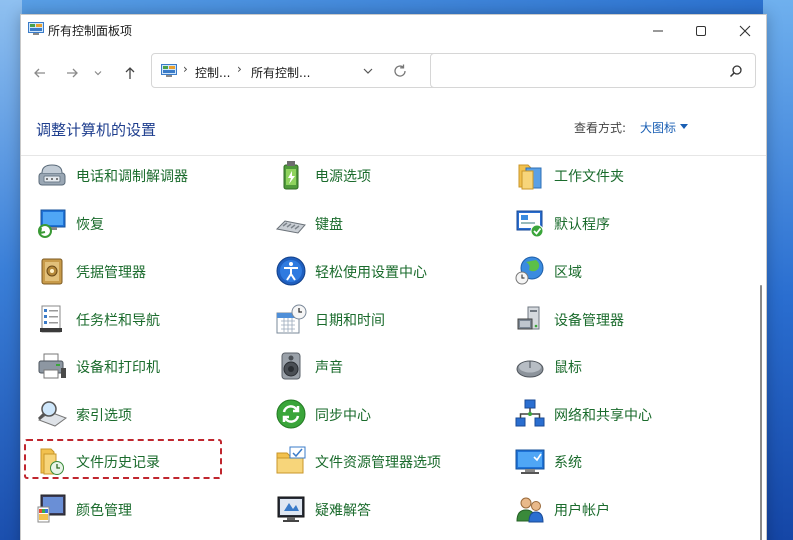  I want to click on window-title: 所有控制面板项, so click(90, 31).